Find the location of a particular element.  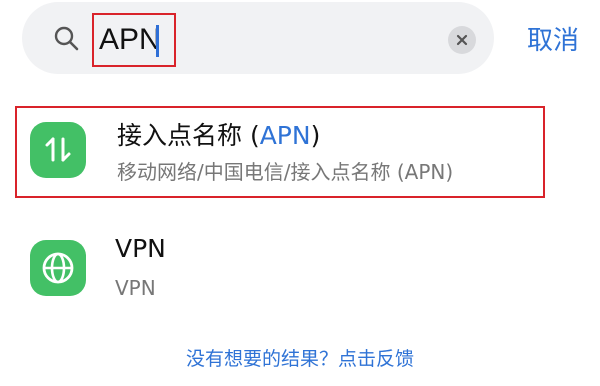

text-cursor is located at coordinates (157, 41).